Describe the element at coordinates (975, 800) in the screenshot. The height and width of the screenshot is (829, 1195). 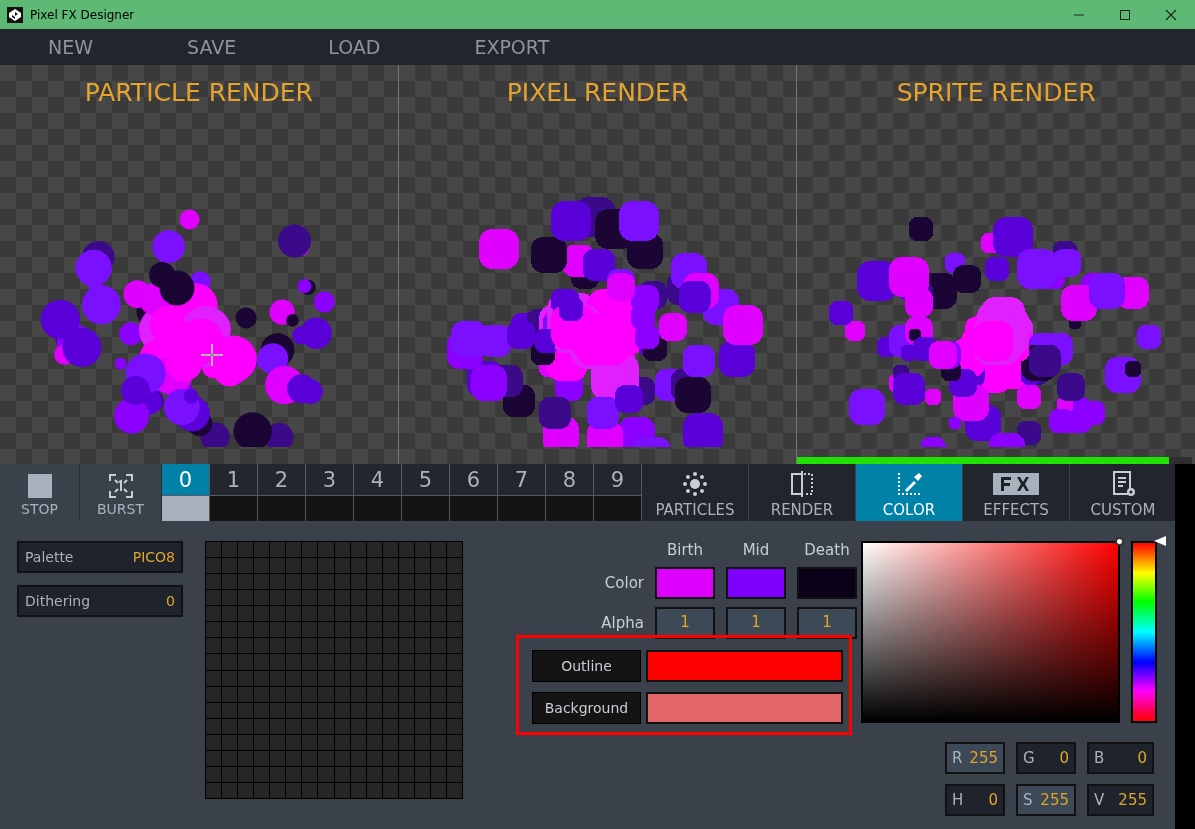
I see `channel-field: H 0` at that location.